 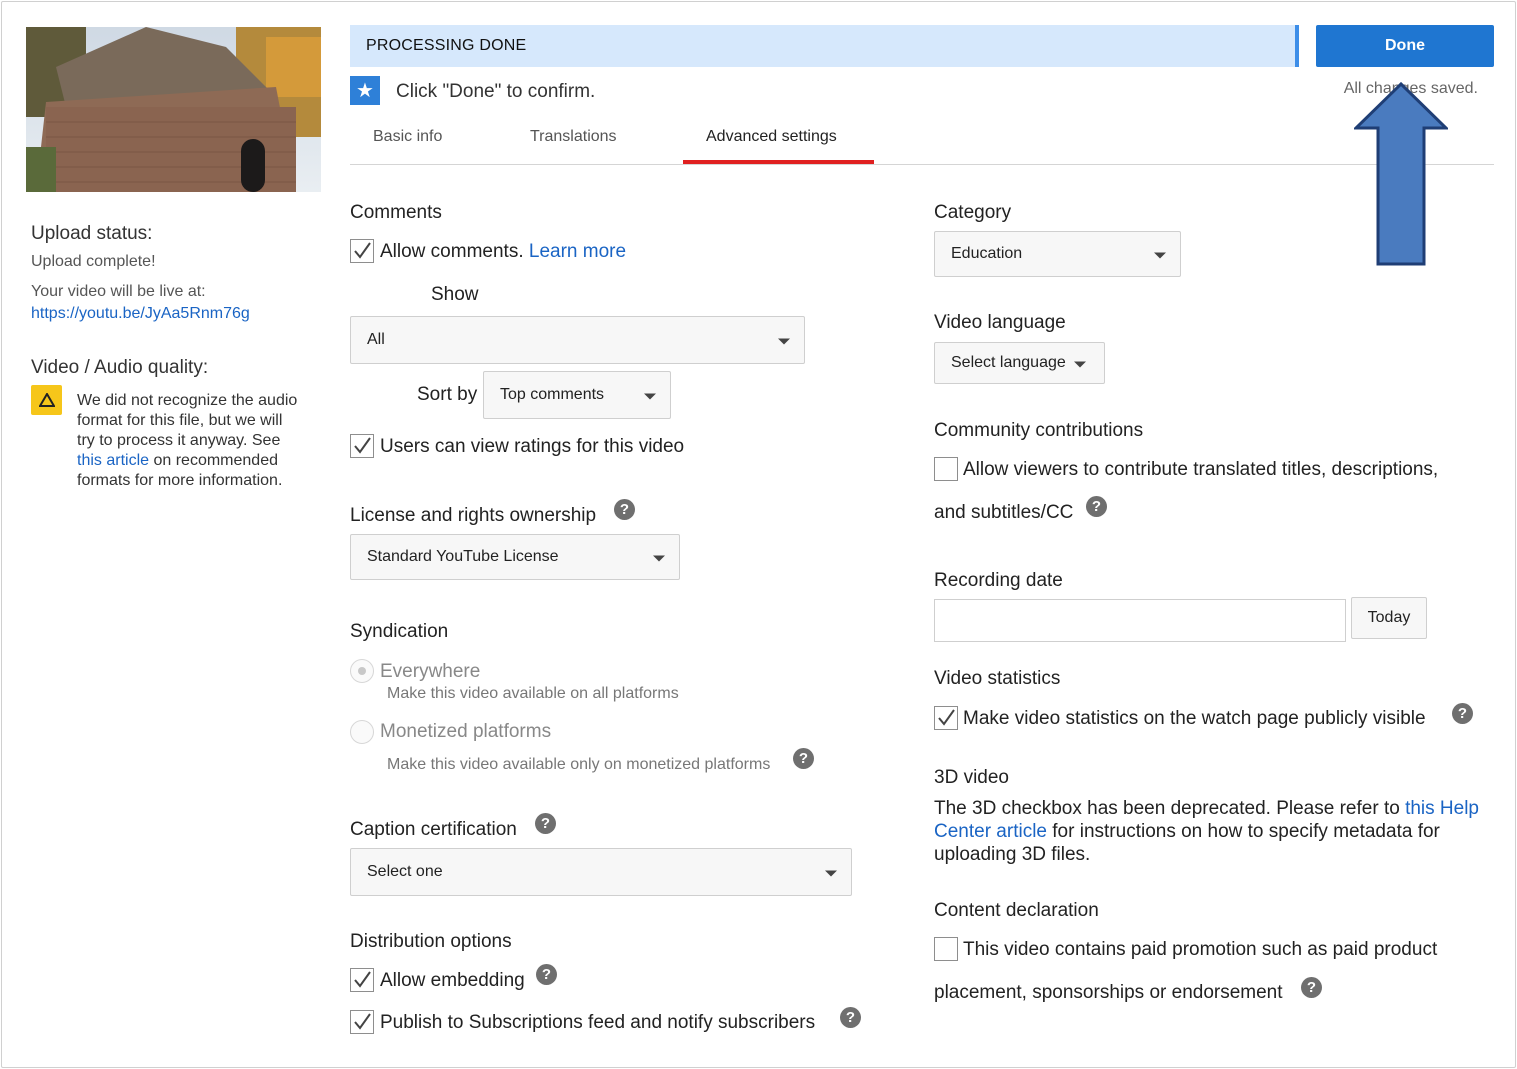 What do you see at coordinates (140, 314) in the screenshot?
I see `live-url-link: https://youtu.be/JyAa5Rnm76g` at bounding box center [140, 314].